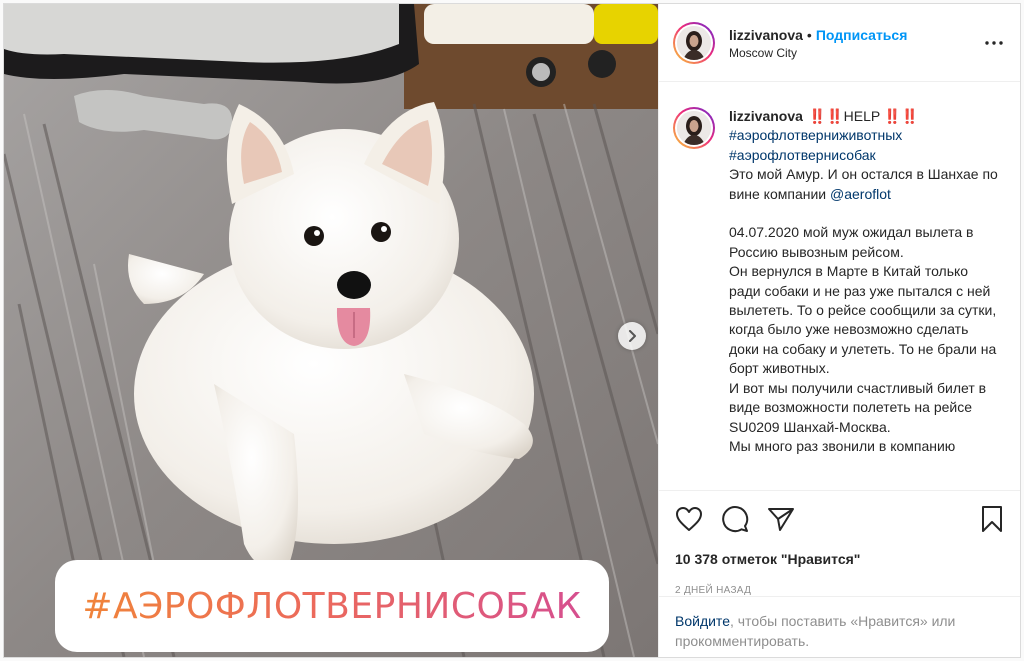 Image resolution: width=1024 pixels, height=661 pixels. I want to click on comment-icon, so click(735, 519).